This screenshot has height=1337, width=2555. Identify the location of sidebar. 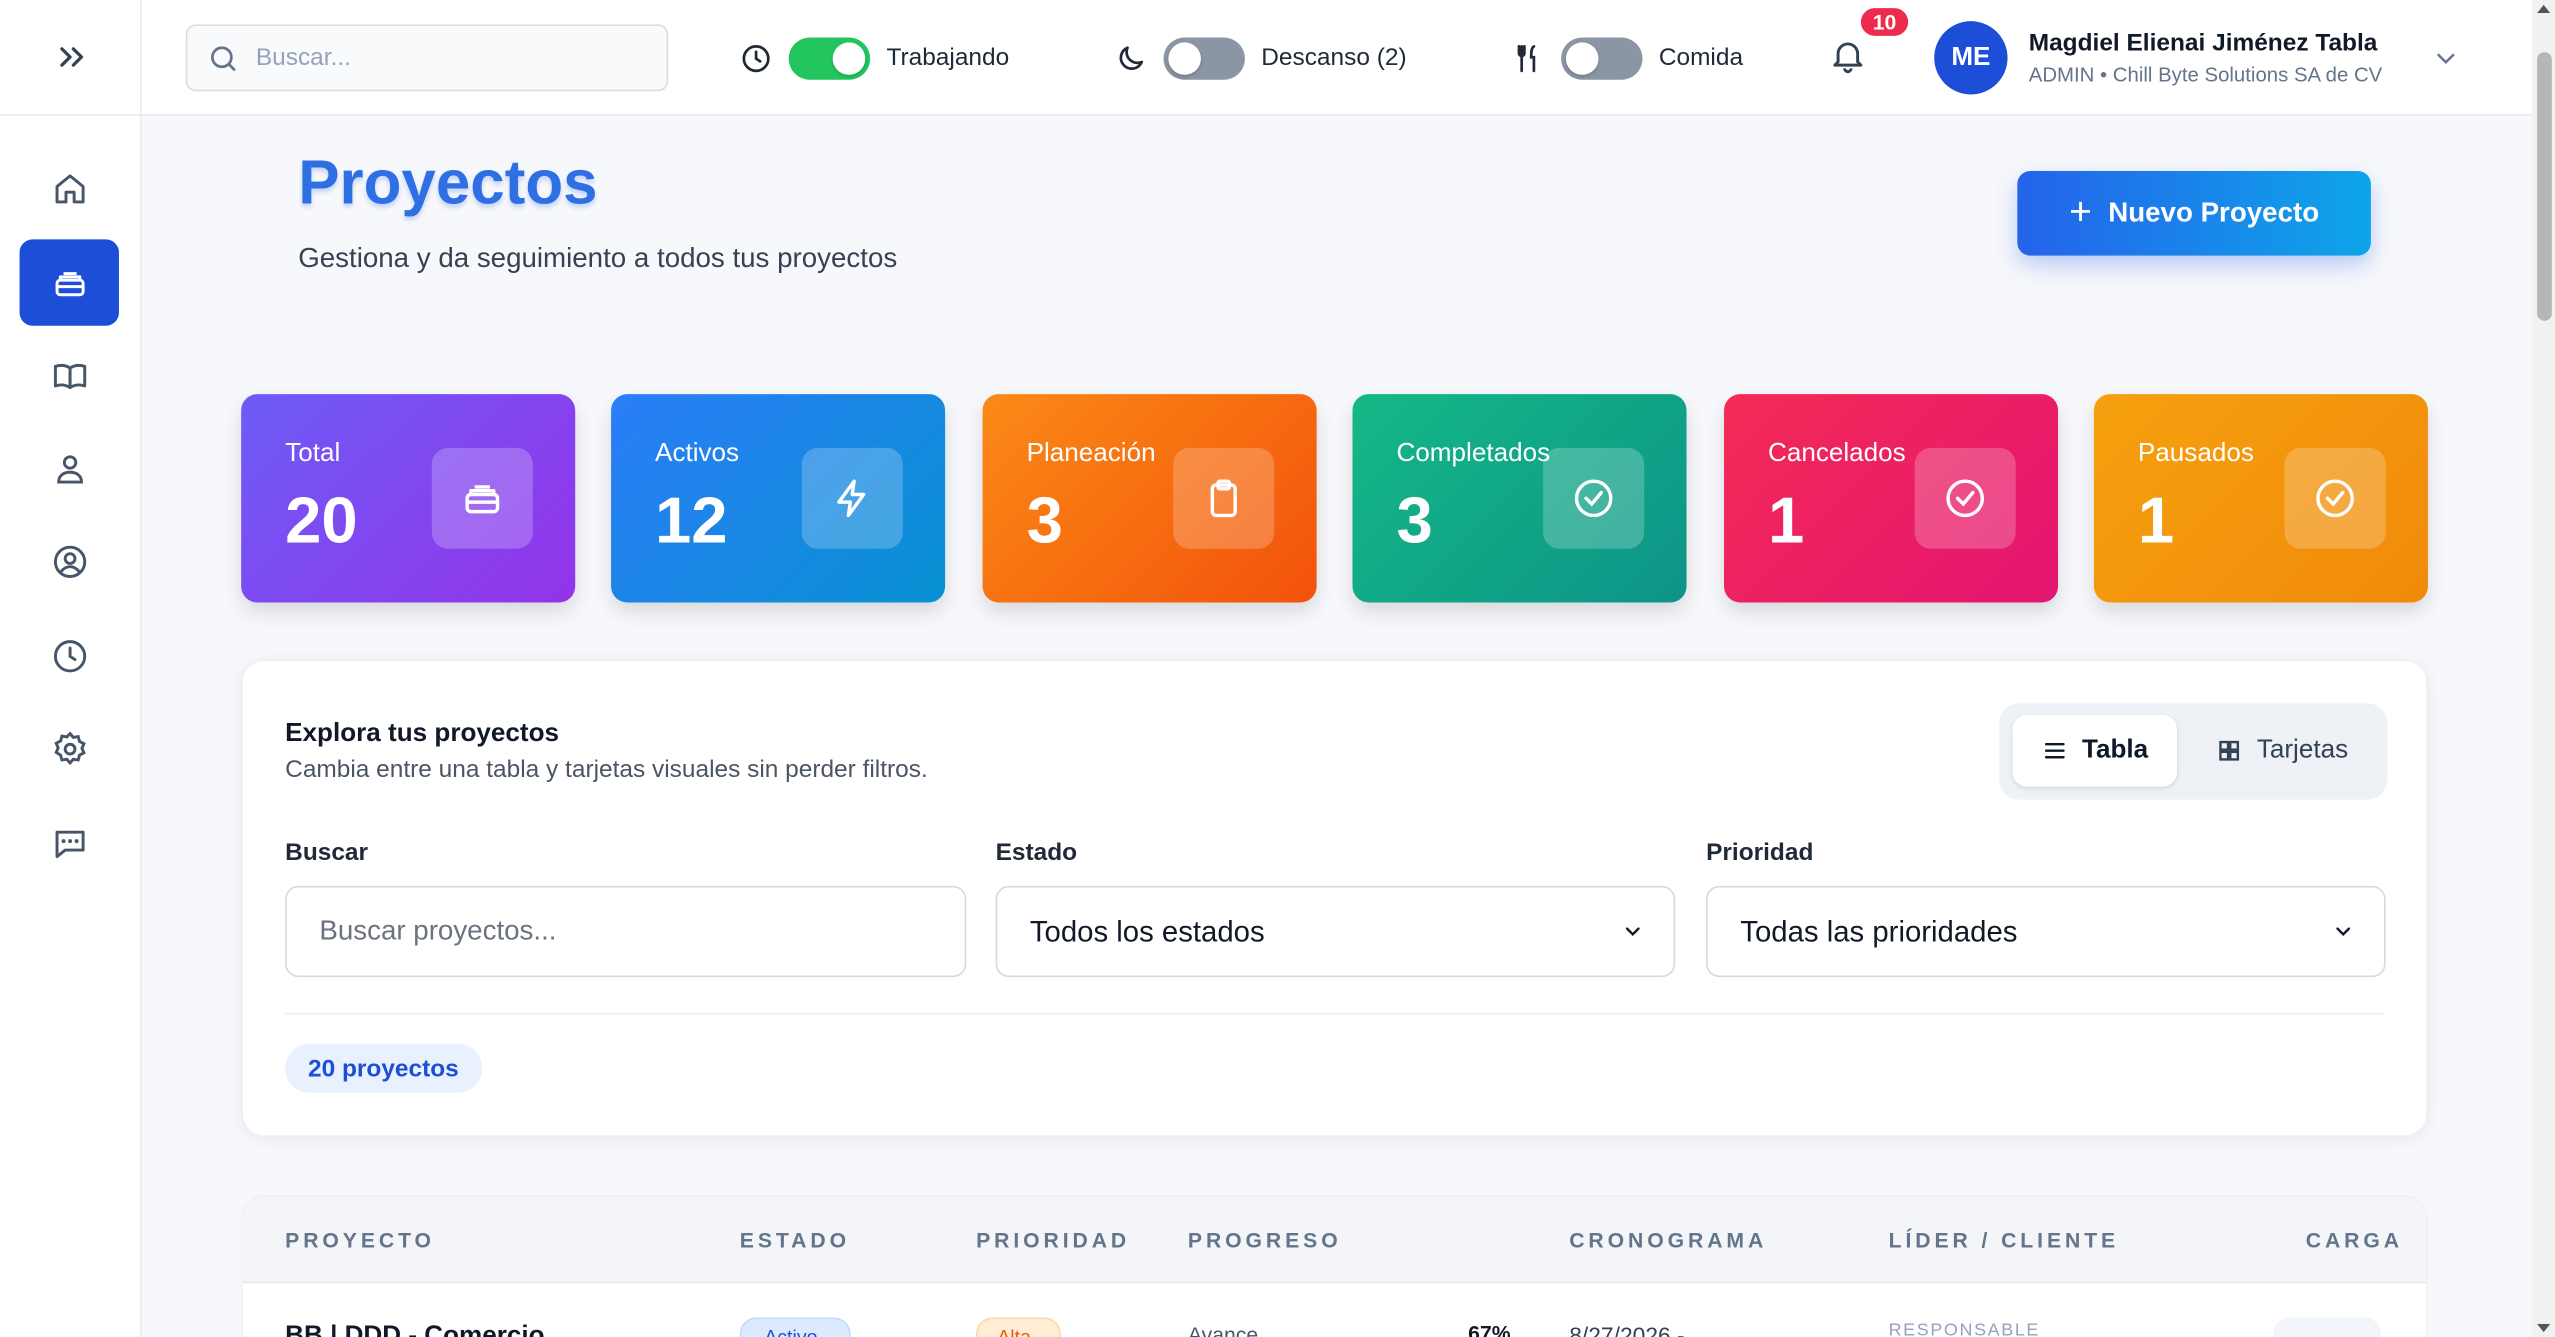
(71, 668).